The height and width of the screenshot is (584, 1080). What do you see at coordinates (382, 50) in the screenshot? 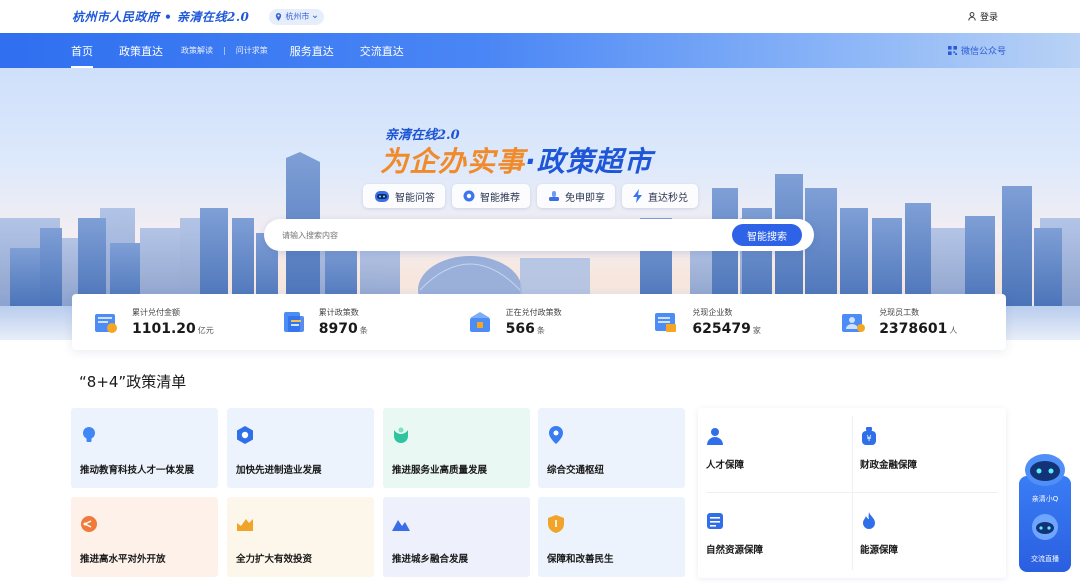
I see `nav-communication: 交流直达` at bounding box center [382, 50].